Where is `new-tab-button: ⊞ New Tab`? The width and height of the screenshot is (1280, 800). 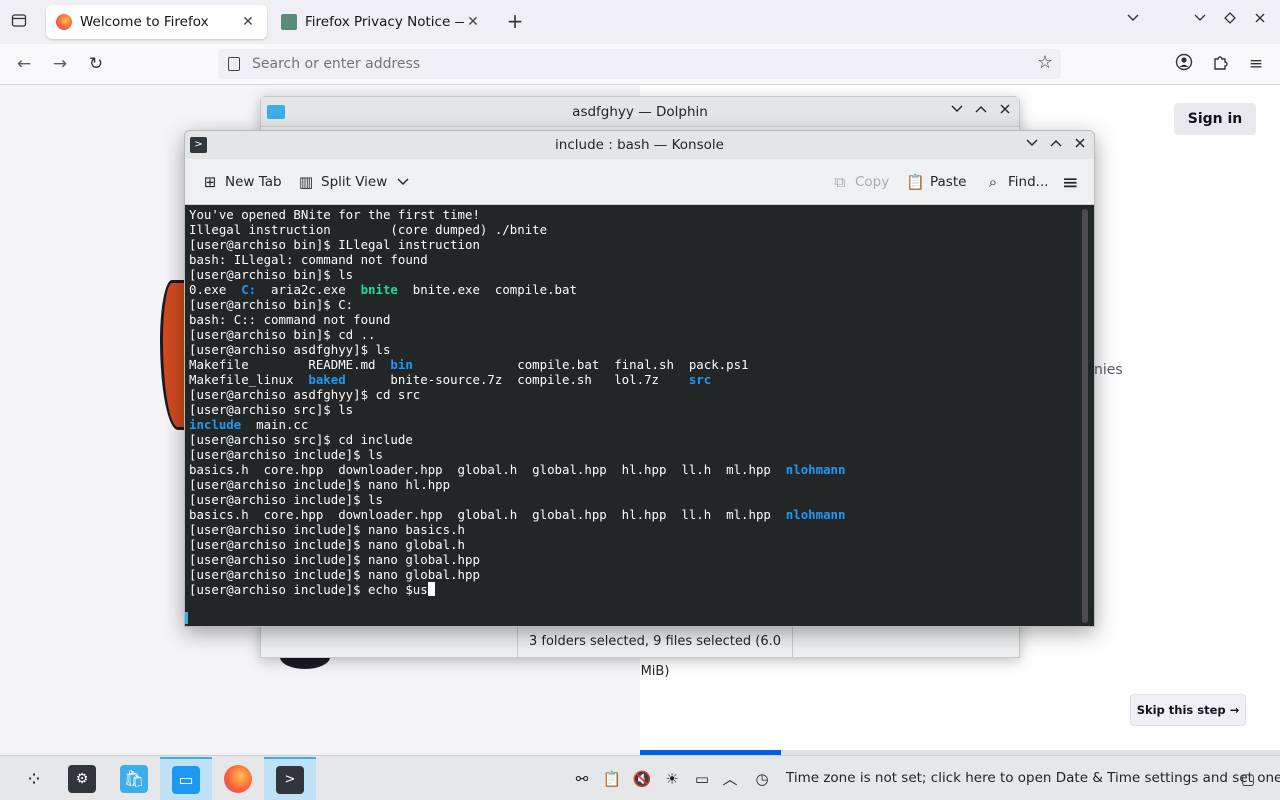 new-tab-button: ⊞ New Tab is located at coordinates (241, 182).